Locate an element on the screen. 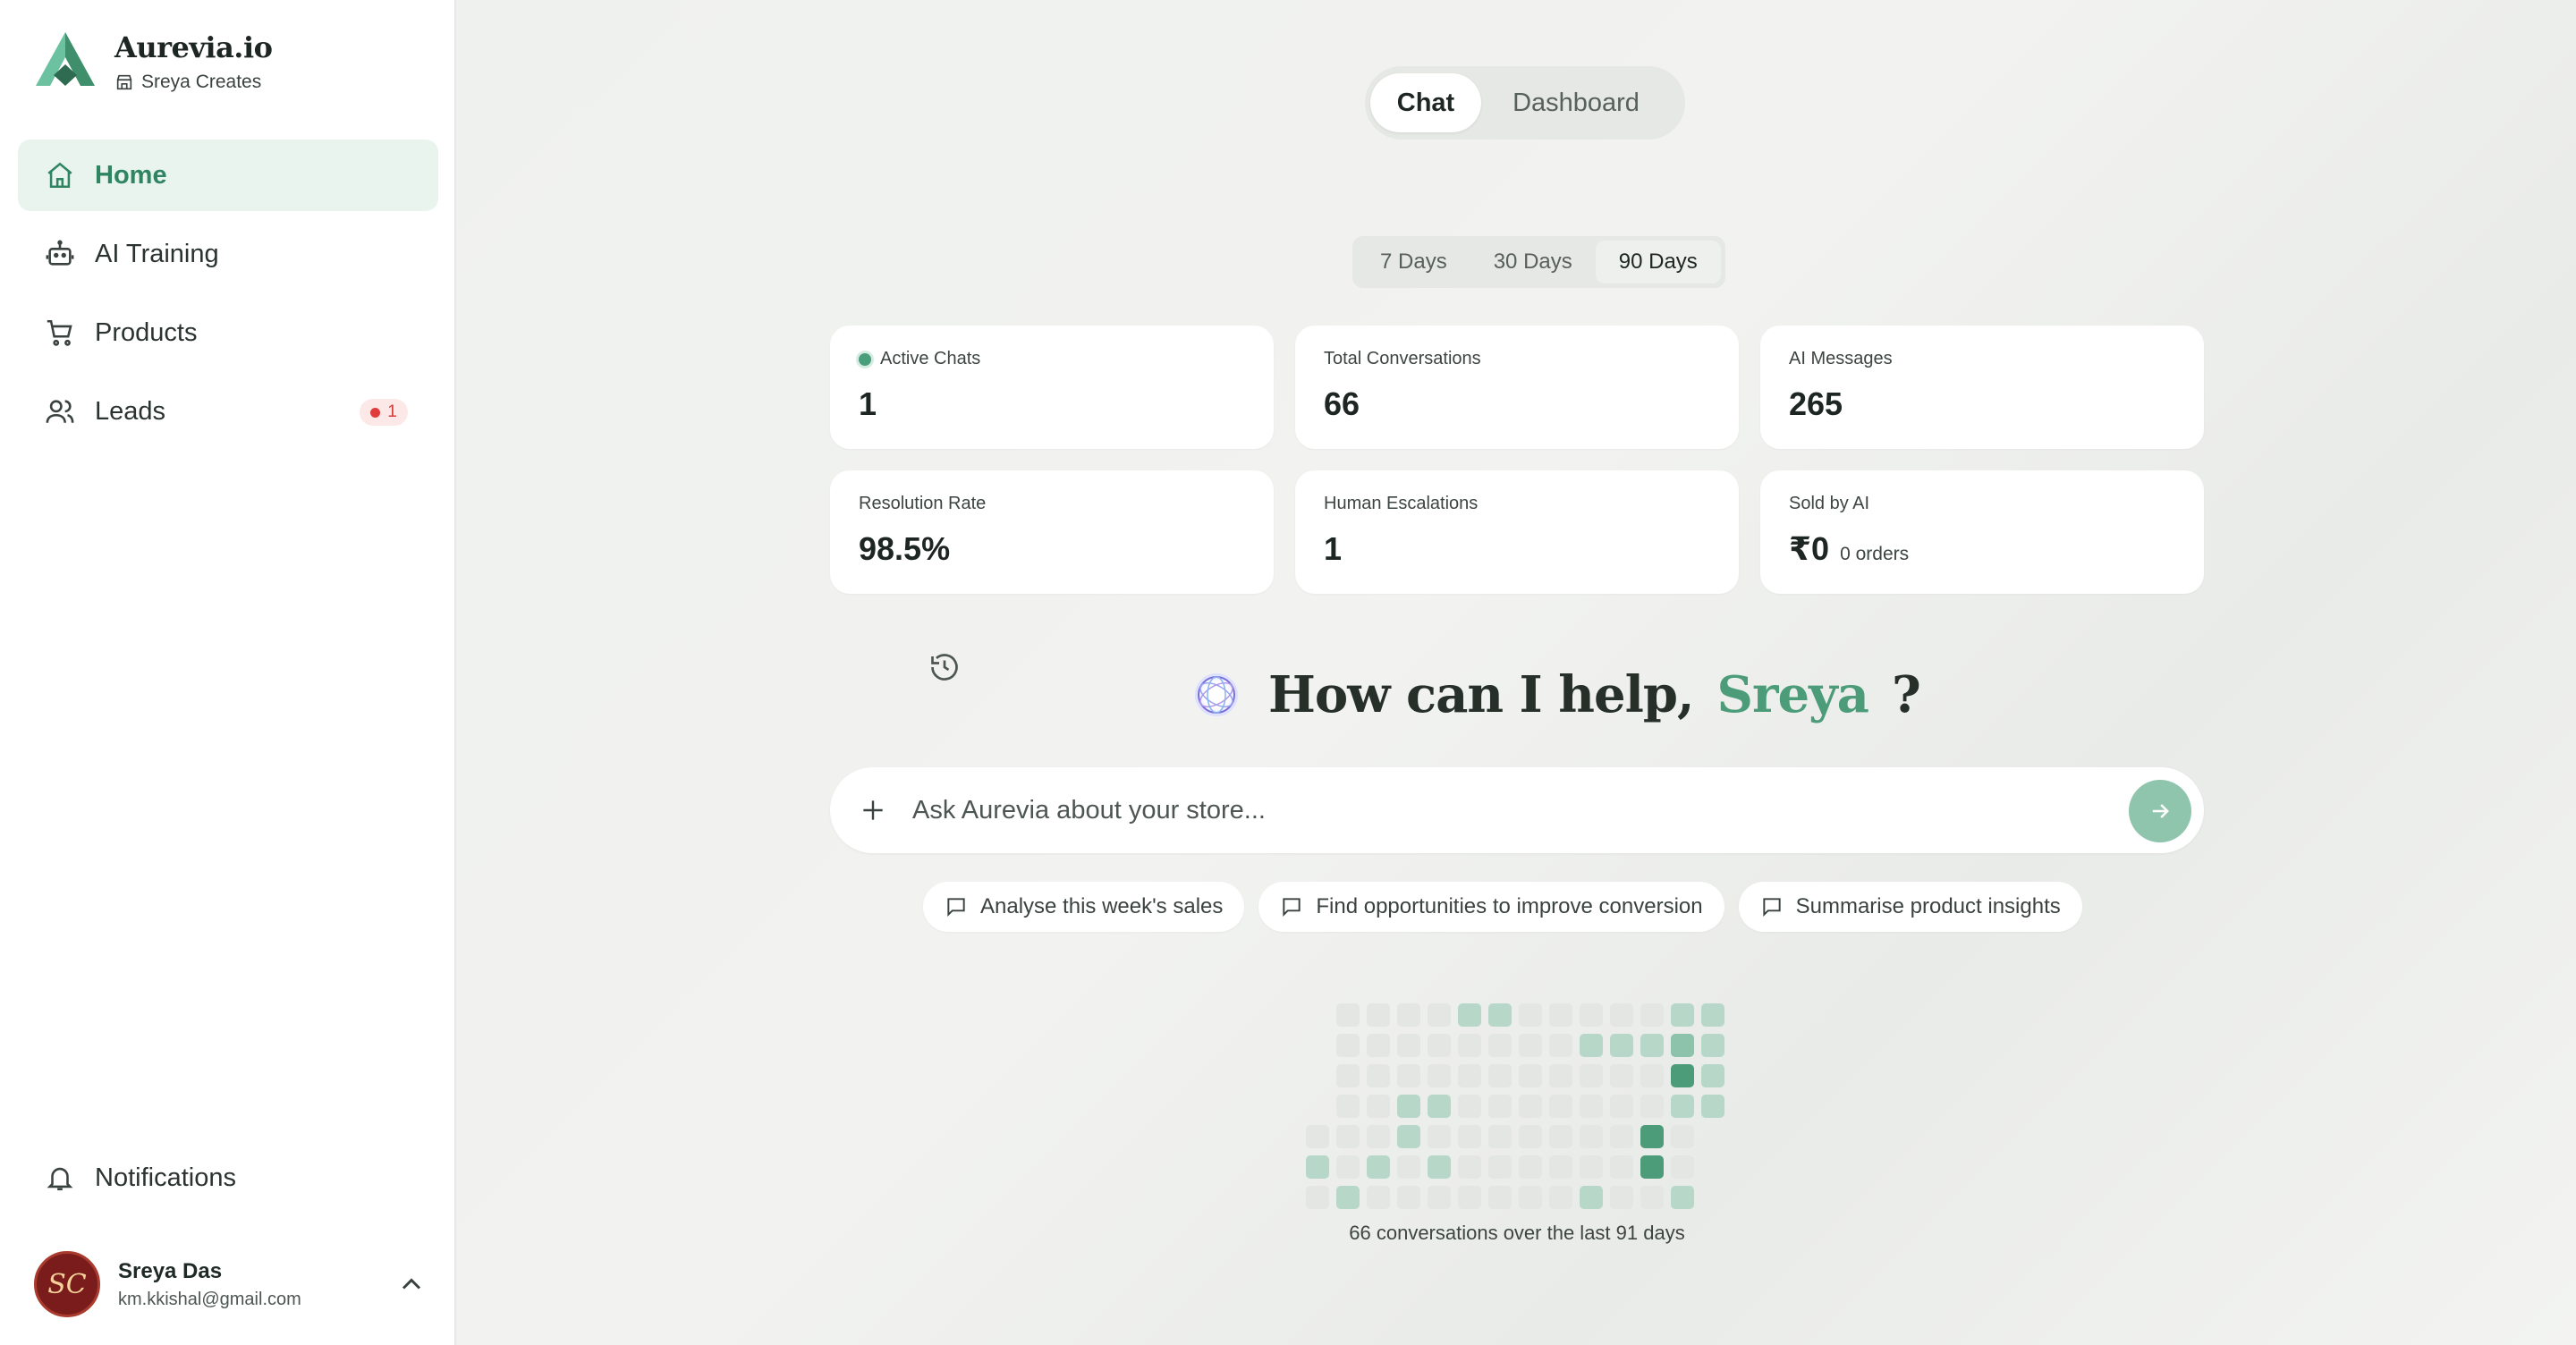  sidebar-item-home: Home is located at coordinates (228, 175).